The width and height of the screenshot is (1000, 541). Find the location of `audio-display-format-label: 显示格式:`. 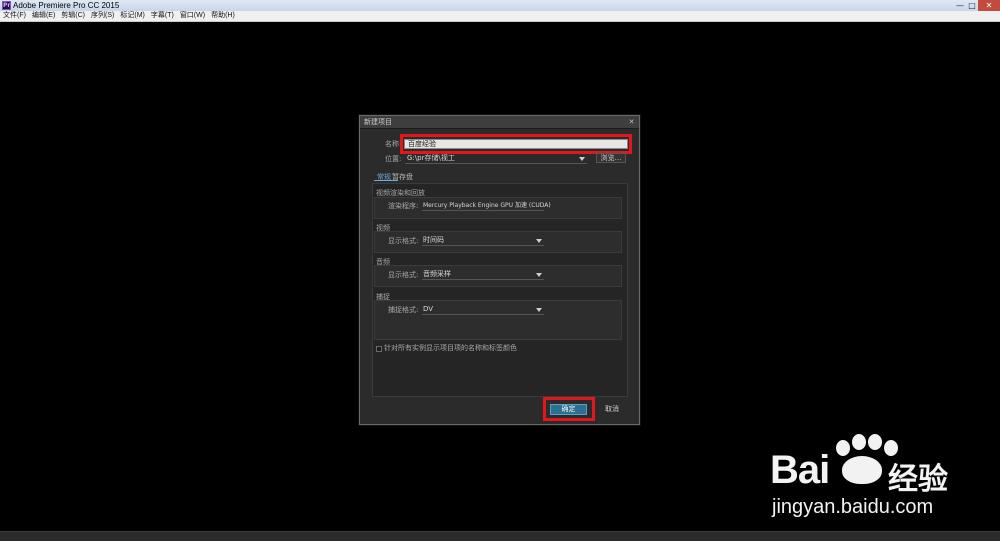

audio-display-format-label: 显示格式: is located at coordinates (403, 275).